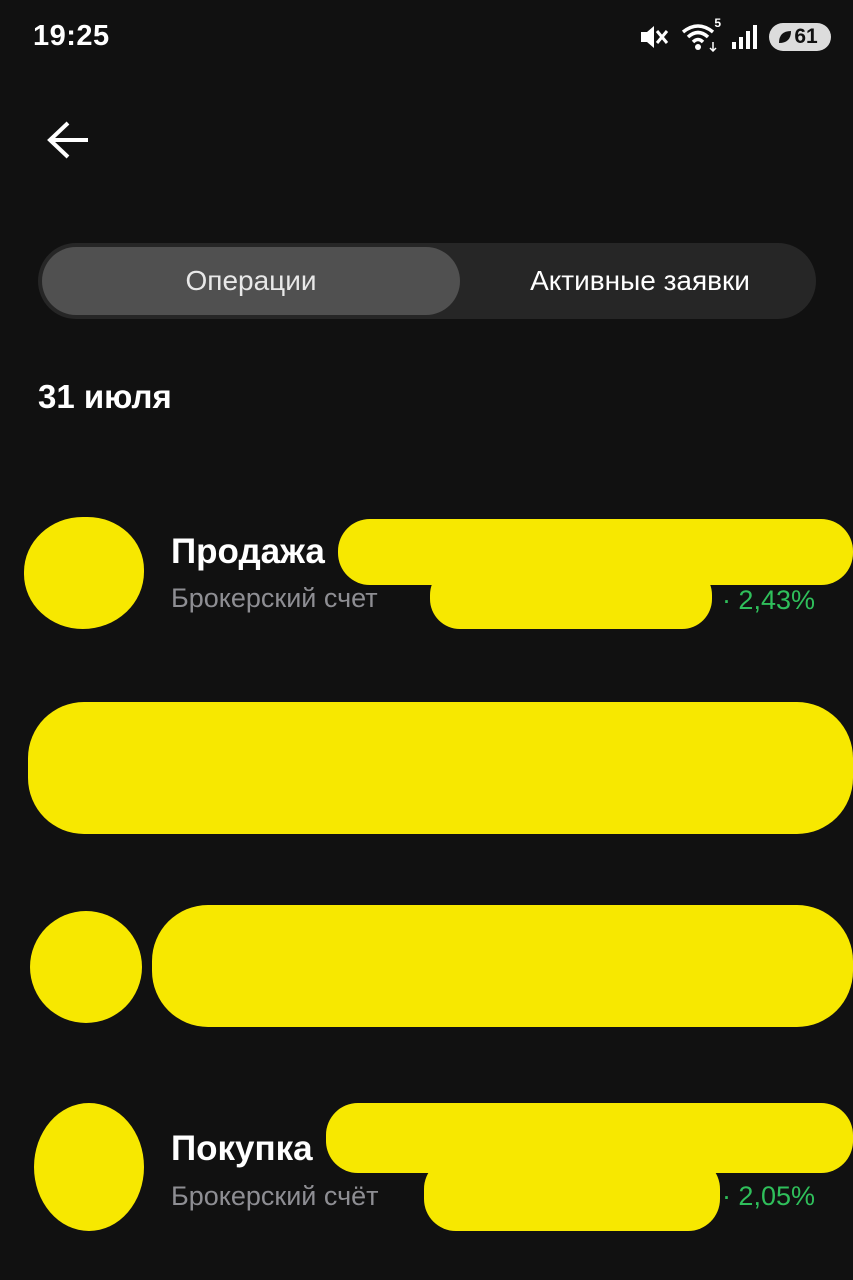 This screenshot has height=1280, width=853. I want to click on wifi-icon: 5, so click(701, 34).